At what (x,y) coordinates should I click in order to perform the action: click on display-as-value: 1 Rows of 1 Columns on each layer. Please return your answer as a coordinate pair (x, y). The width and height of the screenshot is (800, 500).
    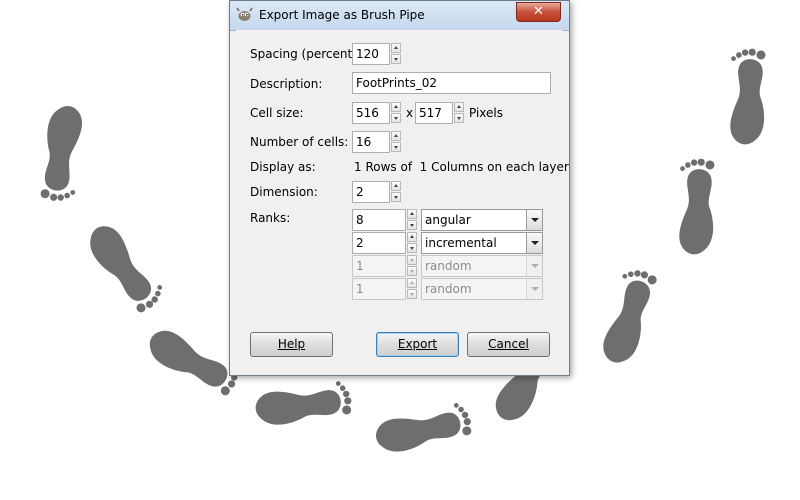
    Looking at the image, I should click on (461, 167).